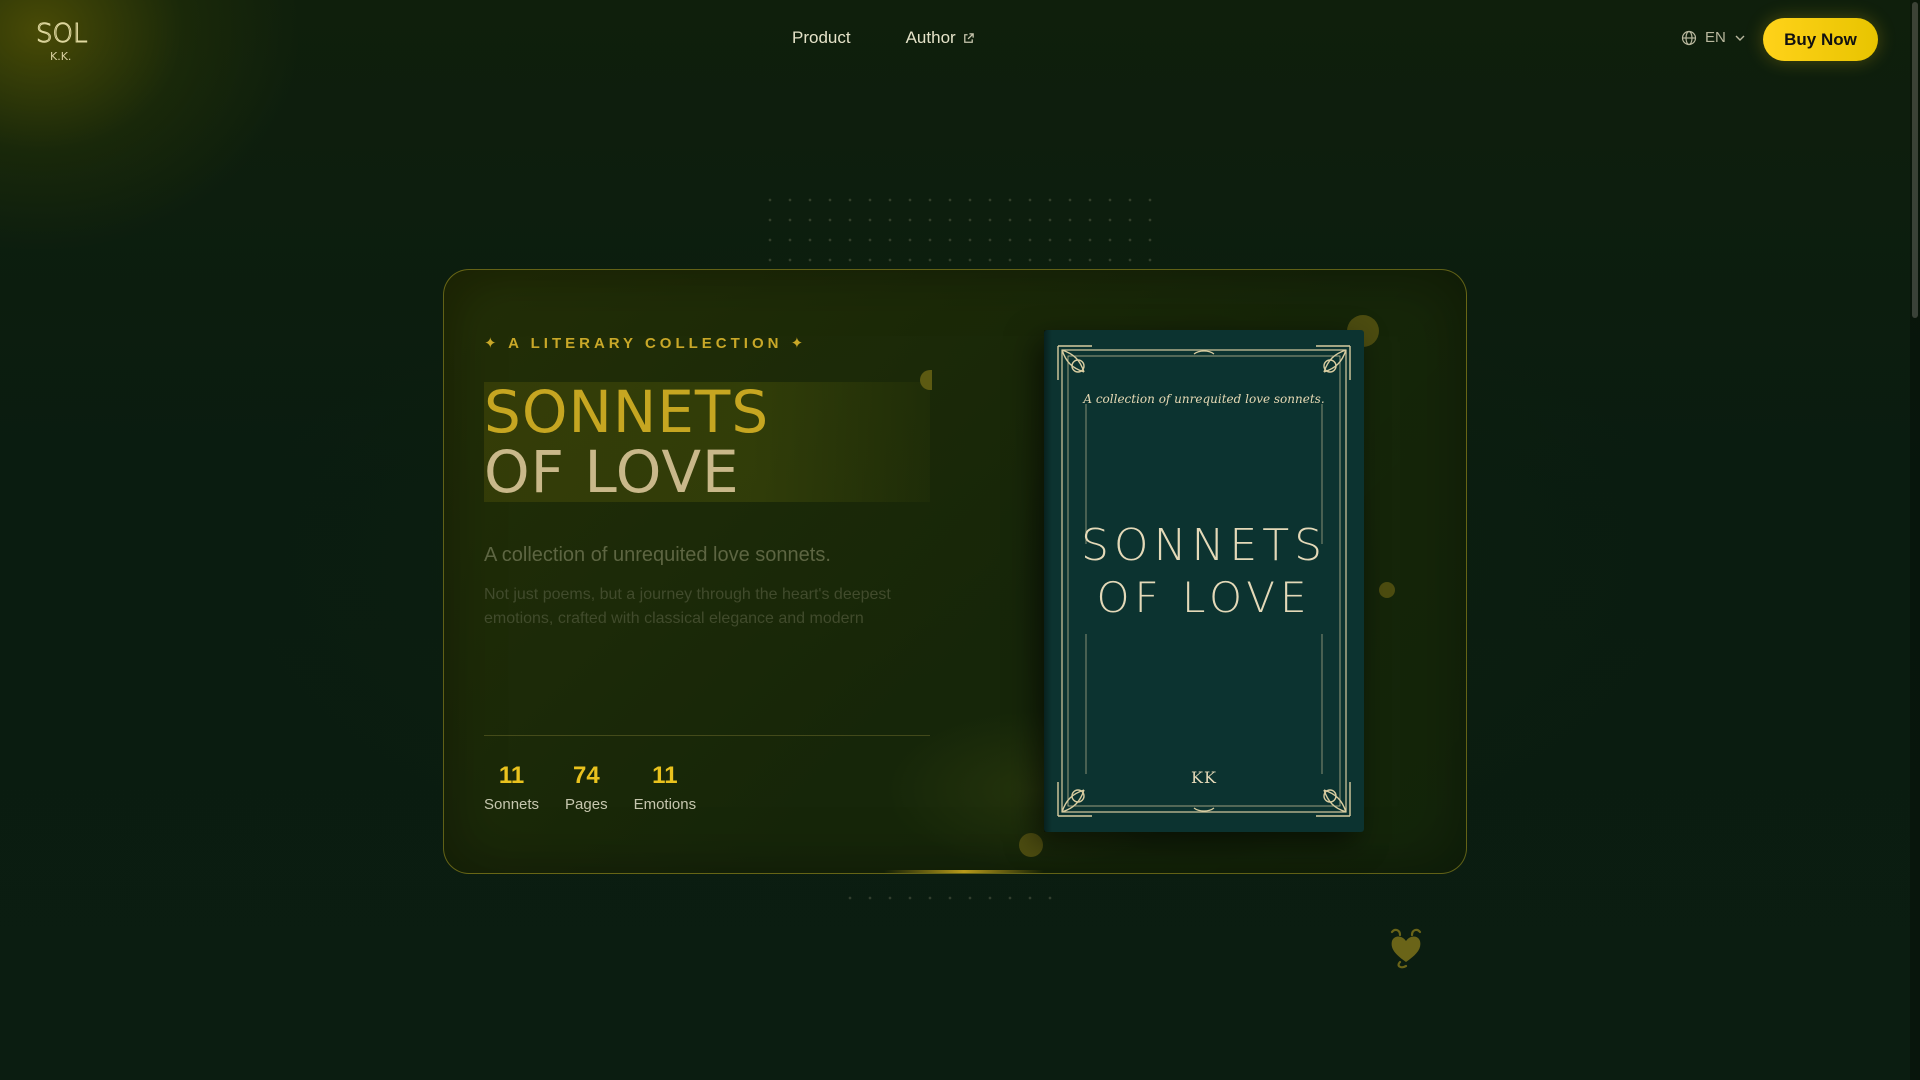 Image resolution: width=1920 pixels, height=1080 pixels. I want to click on language-selector: EN, so click(1713, 37).